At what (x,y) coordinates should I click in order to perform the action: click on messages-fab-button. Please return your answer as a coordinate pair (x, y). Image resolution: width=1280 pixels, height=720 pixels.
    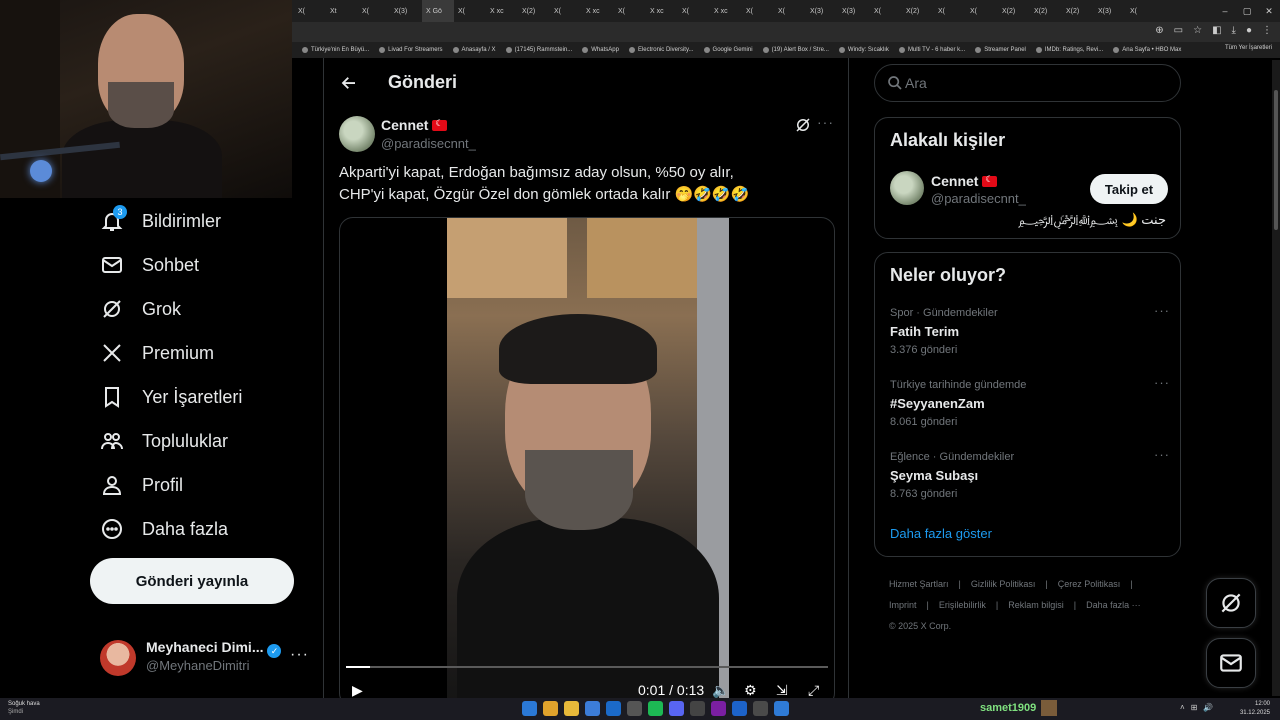
    Looking at the image, I should click on (1231, 663).